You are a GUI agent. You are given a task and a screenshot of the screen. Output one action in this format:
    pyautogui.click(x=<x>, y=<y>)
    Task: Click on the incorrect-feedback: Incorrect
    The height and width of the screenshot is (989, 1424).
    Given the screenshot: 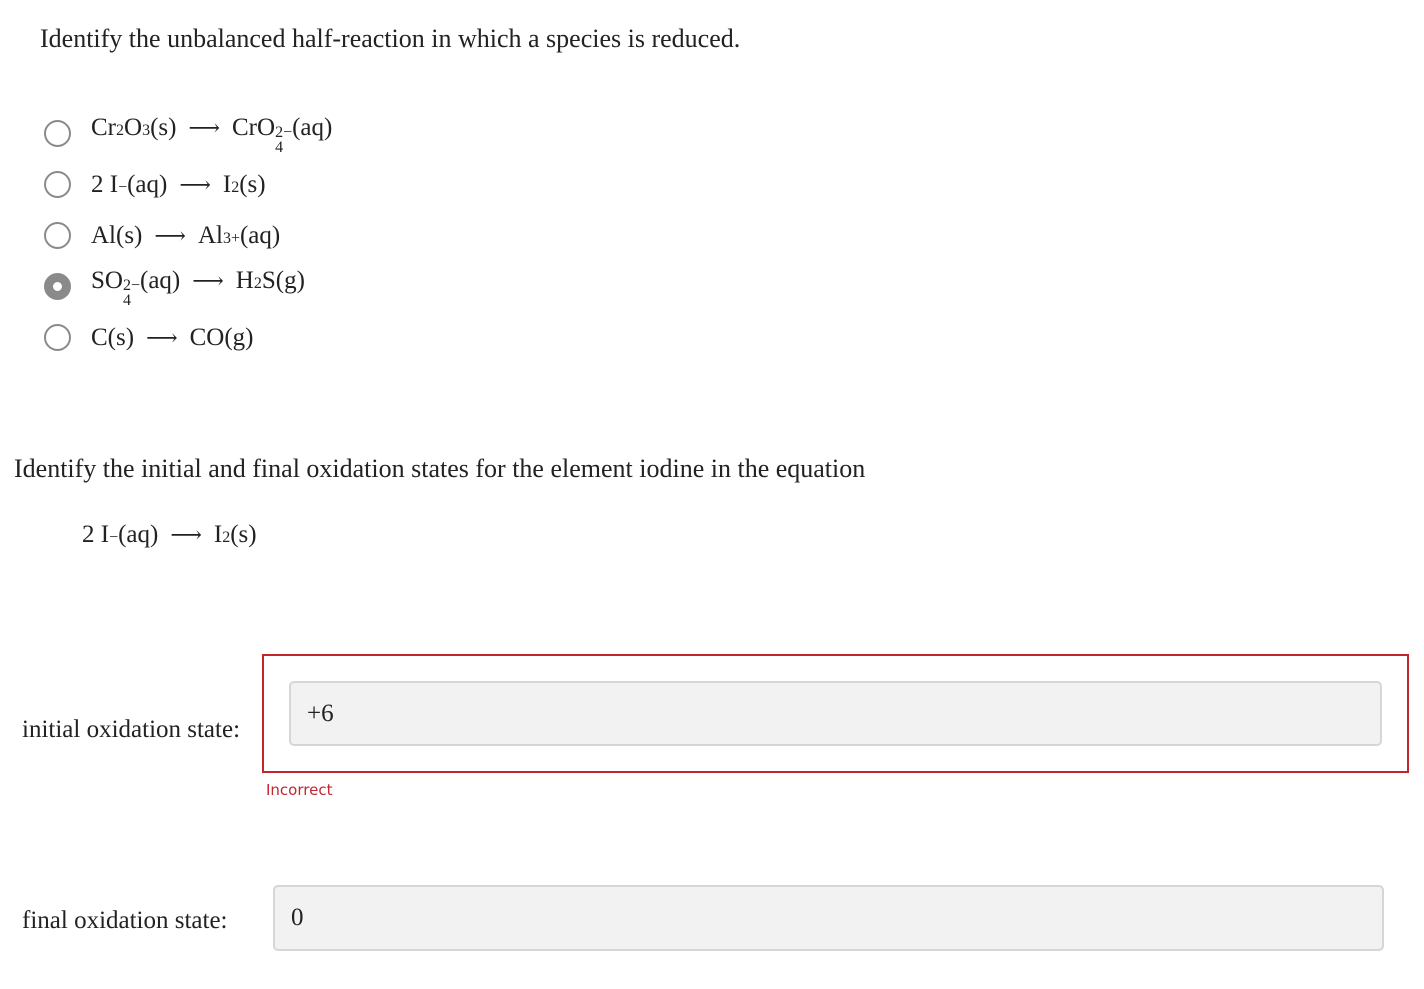 What is the action you would take?
    pyautogui.click(x=299, y=790)
    